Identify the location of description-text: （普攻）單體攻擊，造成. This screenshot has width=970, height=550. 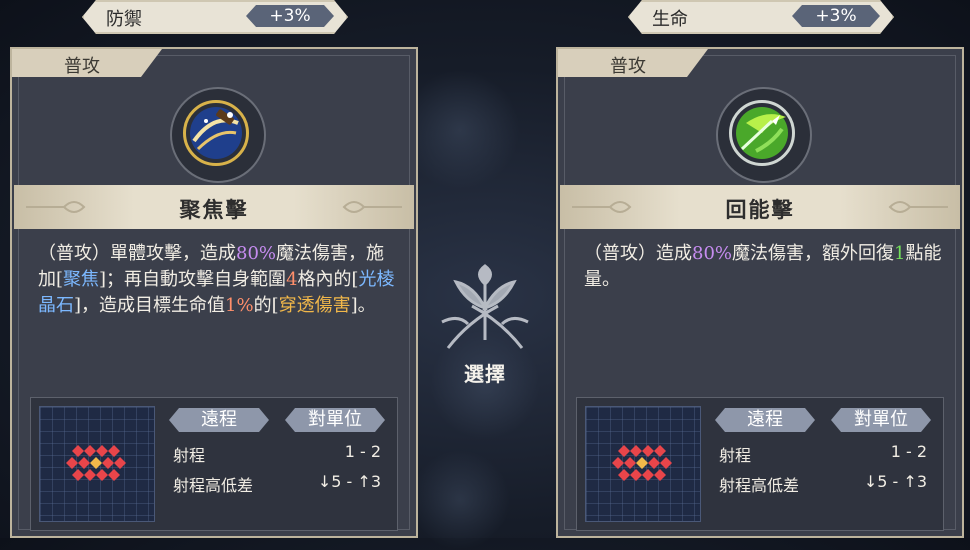
(137, 253).